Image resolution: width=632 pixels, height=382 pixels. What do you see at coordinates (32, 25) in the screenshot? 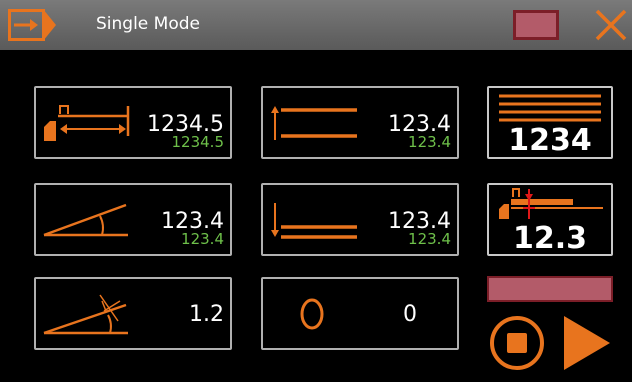
I see `mode-arrow-icon` at bounding box center [32, 25].